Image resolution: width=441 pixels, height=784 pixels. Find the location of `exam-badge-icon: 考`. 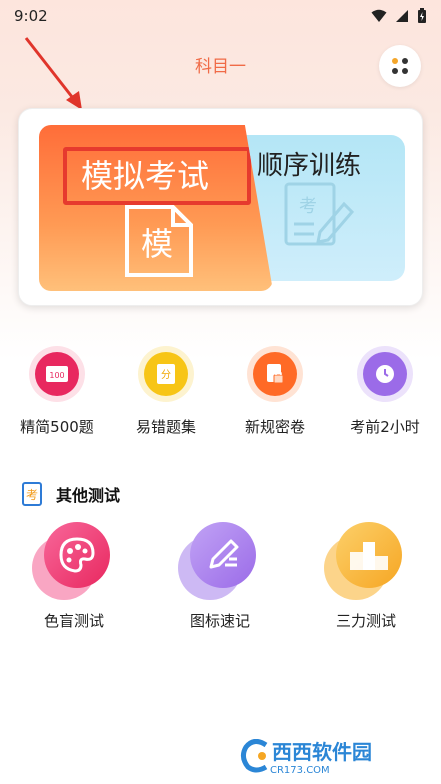

exam-badge-icon: 考 is located at coordinates (32, 494).